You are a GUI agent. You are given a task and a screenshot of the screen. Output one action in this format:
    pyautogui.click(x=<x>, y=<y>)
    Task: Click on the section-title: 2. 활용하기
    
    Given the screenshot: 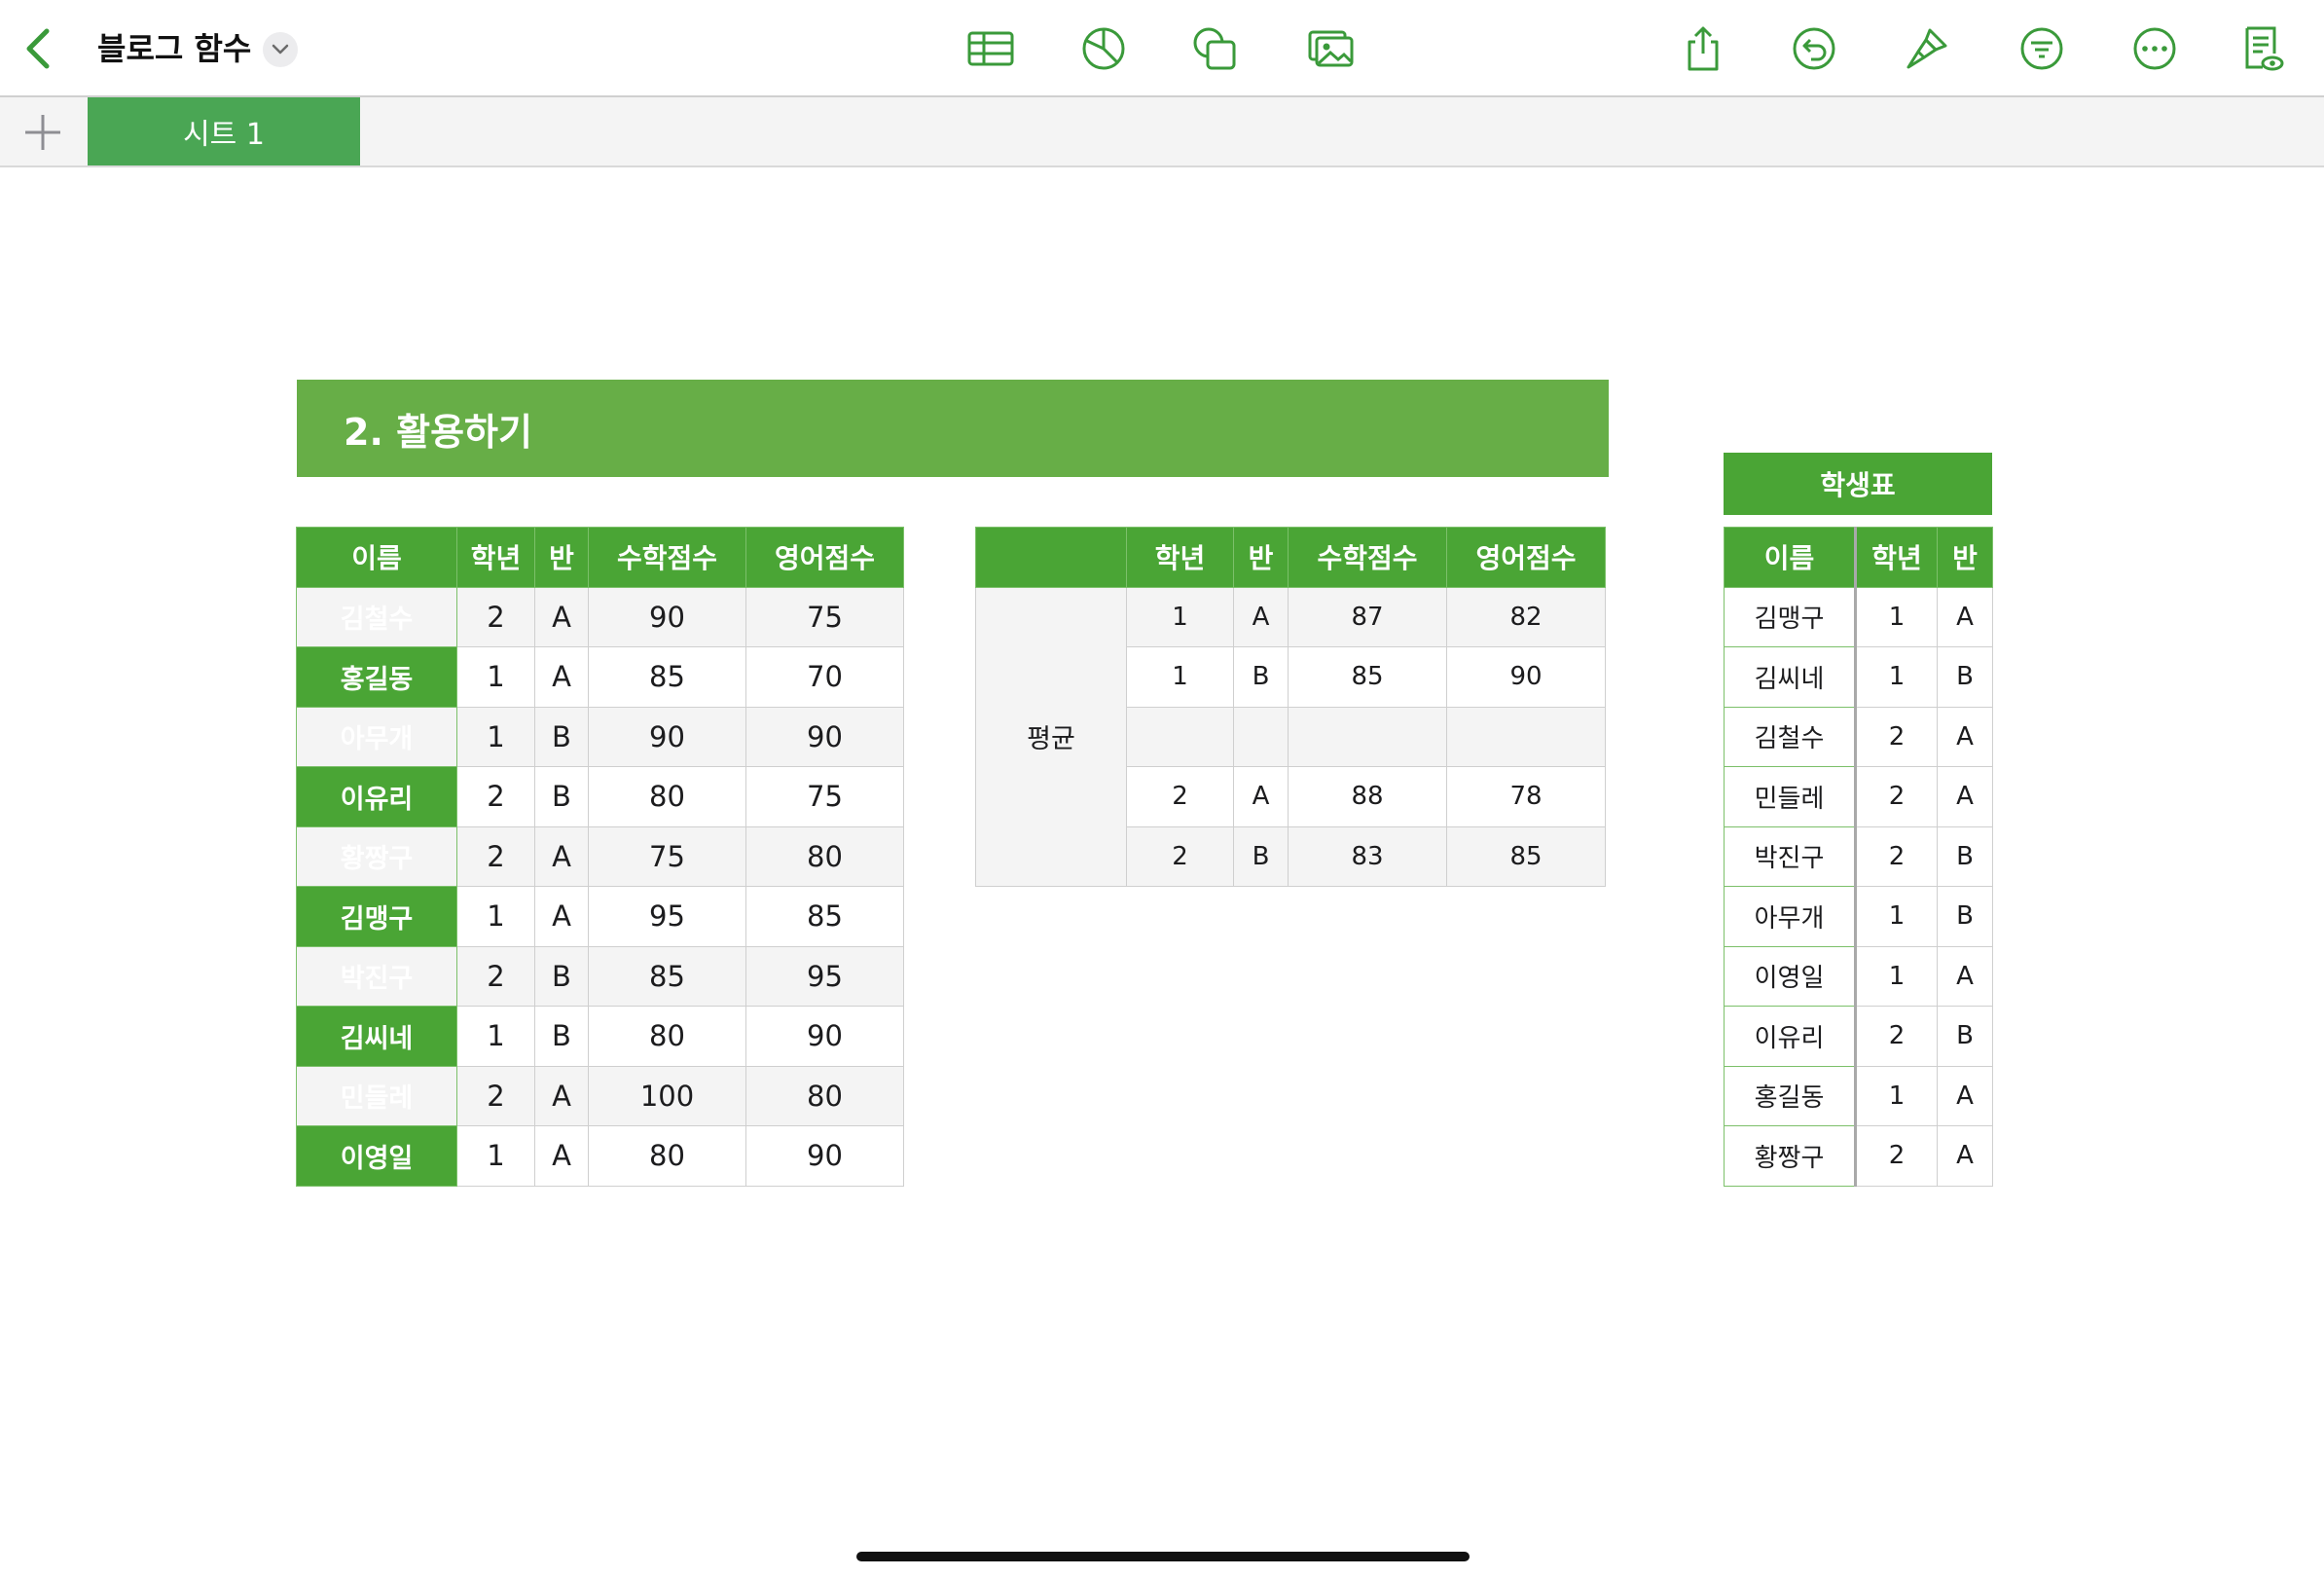 What is the action you would take?
    pyautogui.click(x=953, y=428)
    